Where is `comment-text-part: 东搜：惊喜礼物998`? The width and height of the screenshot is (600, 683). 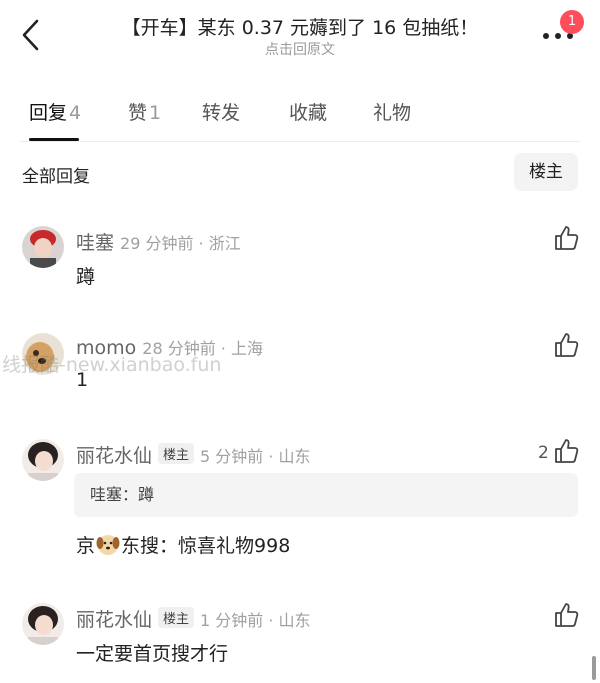 comment-text-part: 东搜：惊喜礼物998 is located at coordinates (206, 546).